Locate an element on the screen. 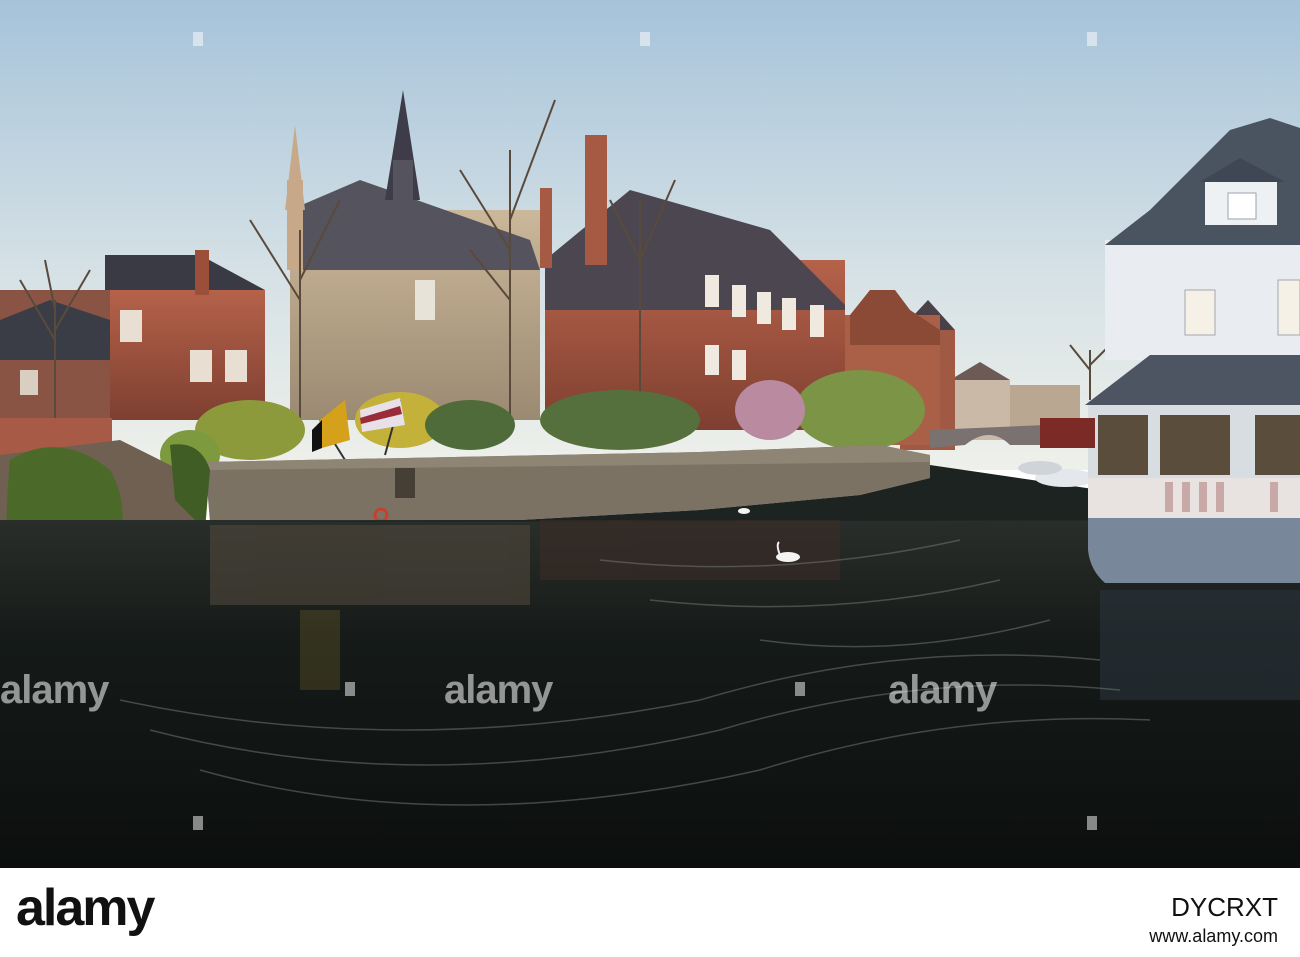 The image size is (1300, 957). site-url: www.alamy.com is located at coordinates (1213, 936).